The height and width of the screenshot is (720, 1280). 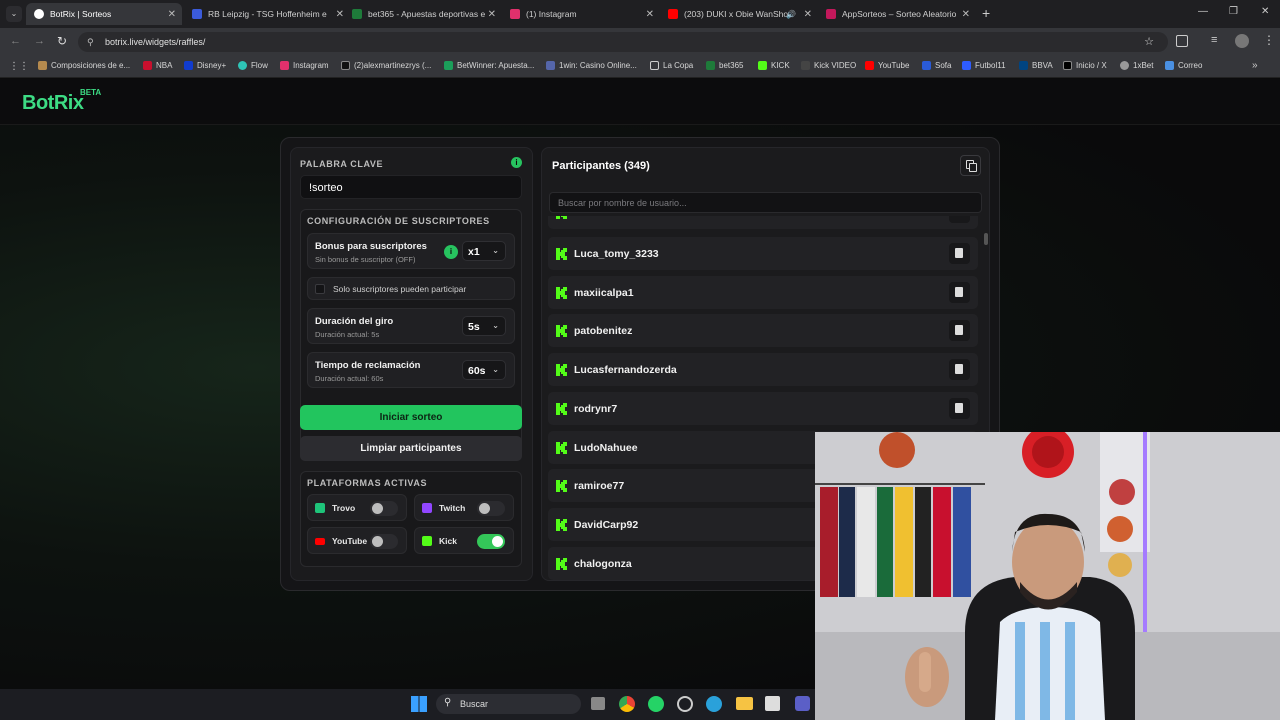 What do you see at coordinates (477, 371) in the screenshot?
I see `claim-time-value: 60s` at bounding box center [477, 371].